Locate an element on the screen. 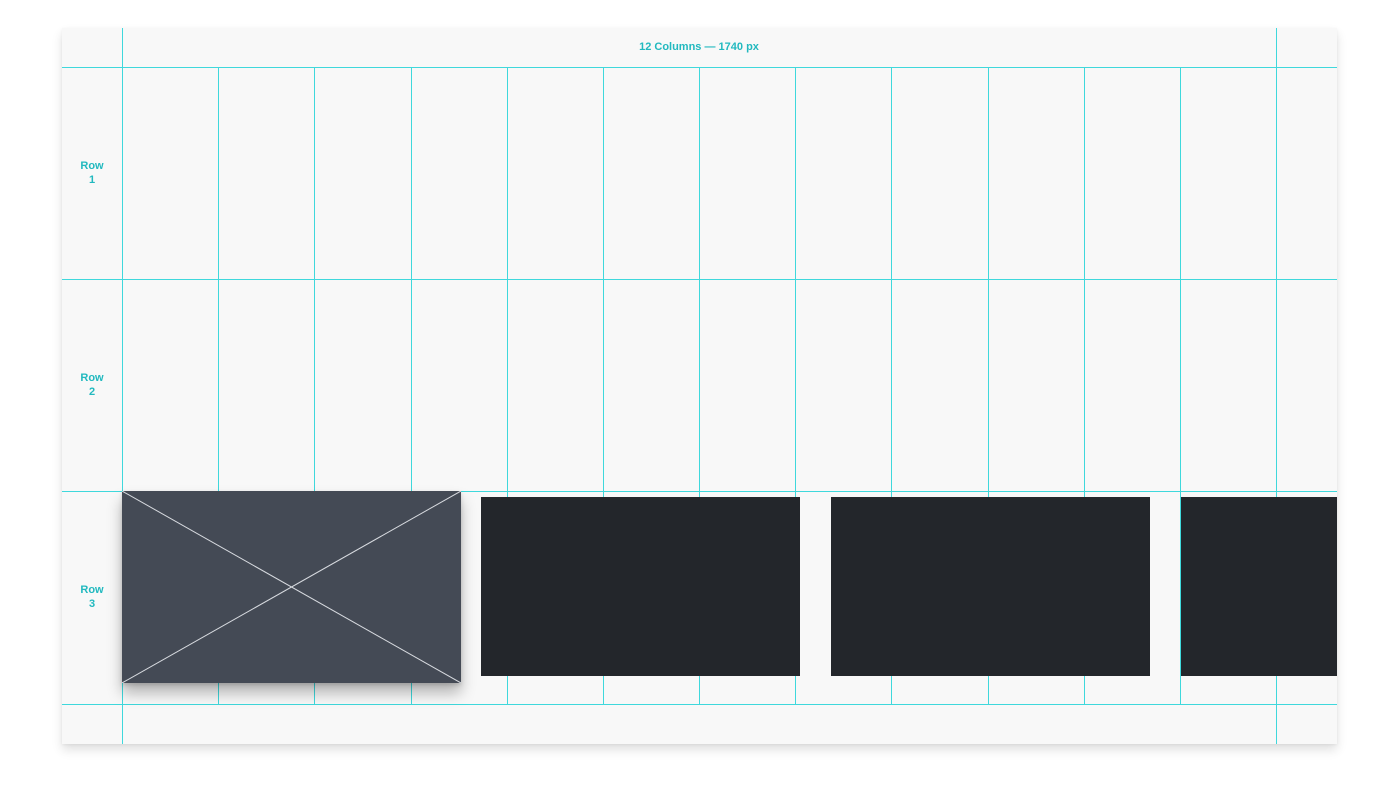 The width and height of the screenshot is (1400, 787). row-label-2: Row 2 is located at coordinates (92, 385).